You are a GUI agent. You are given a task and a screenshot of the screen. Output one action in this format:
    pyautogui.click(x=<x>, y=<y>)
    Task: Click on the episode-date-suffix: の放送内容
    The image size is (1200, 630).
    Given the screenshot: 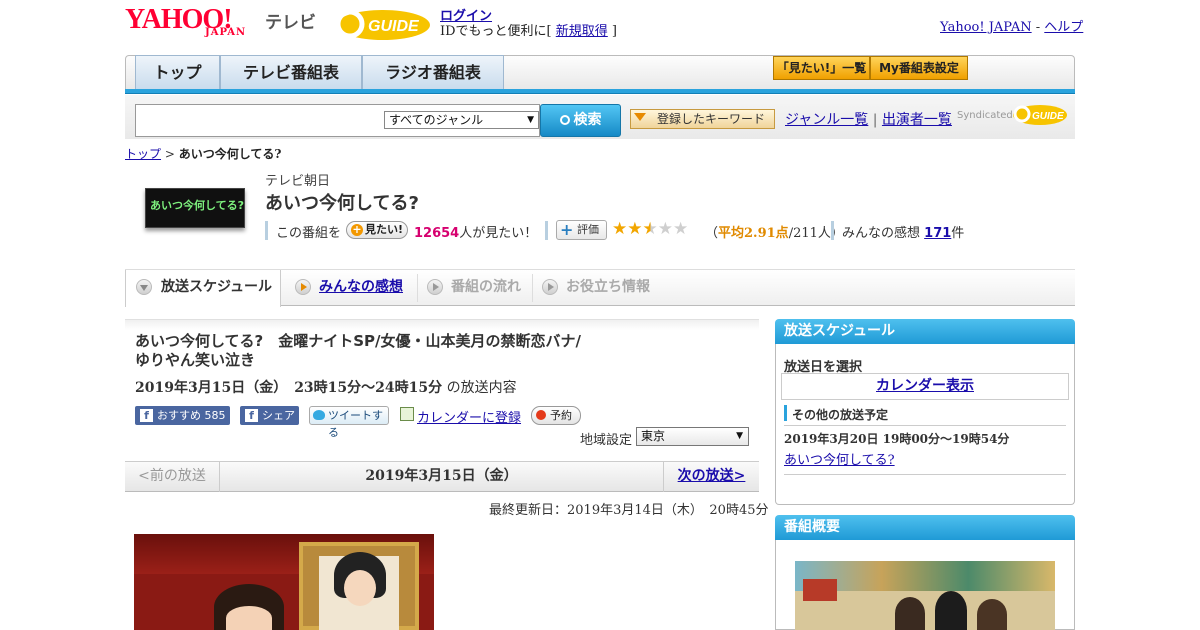 What is the action you would take?
    pyautogui.click(x=479, y=388)
    